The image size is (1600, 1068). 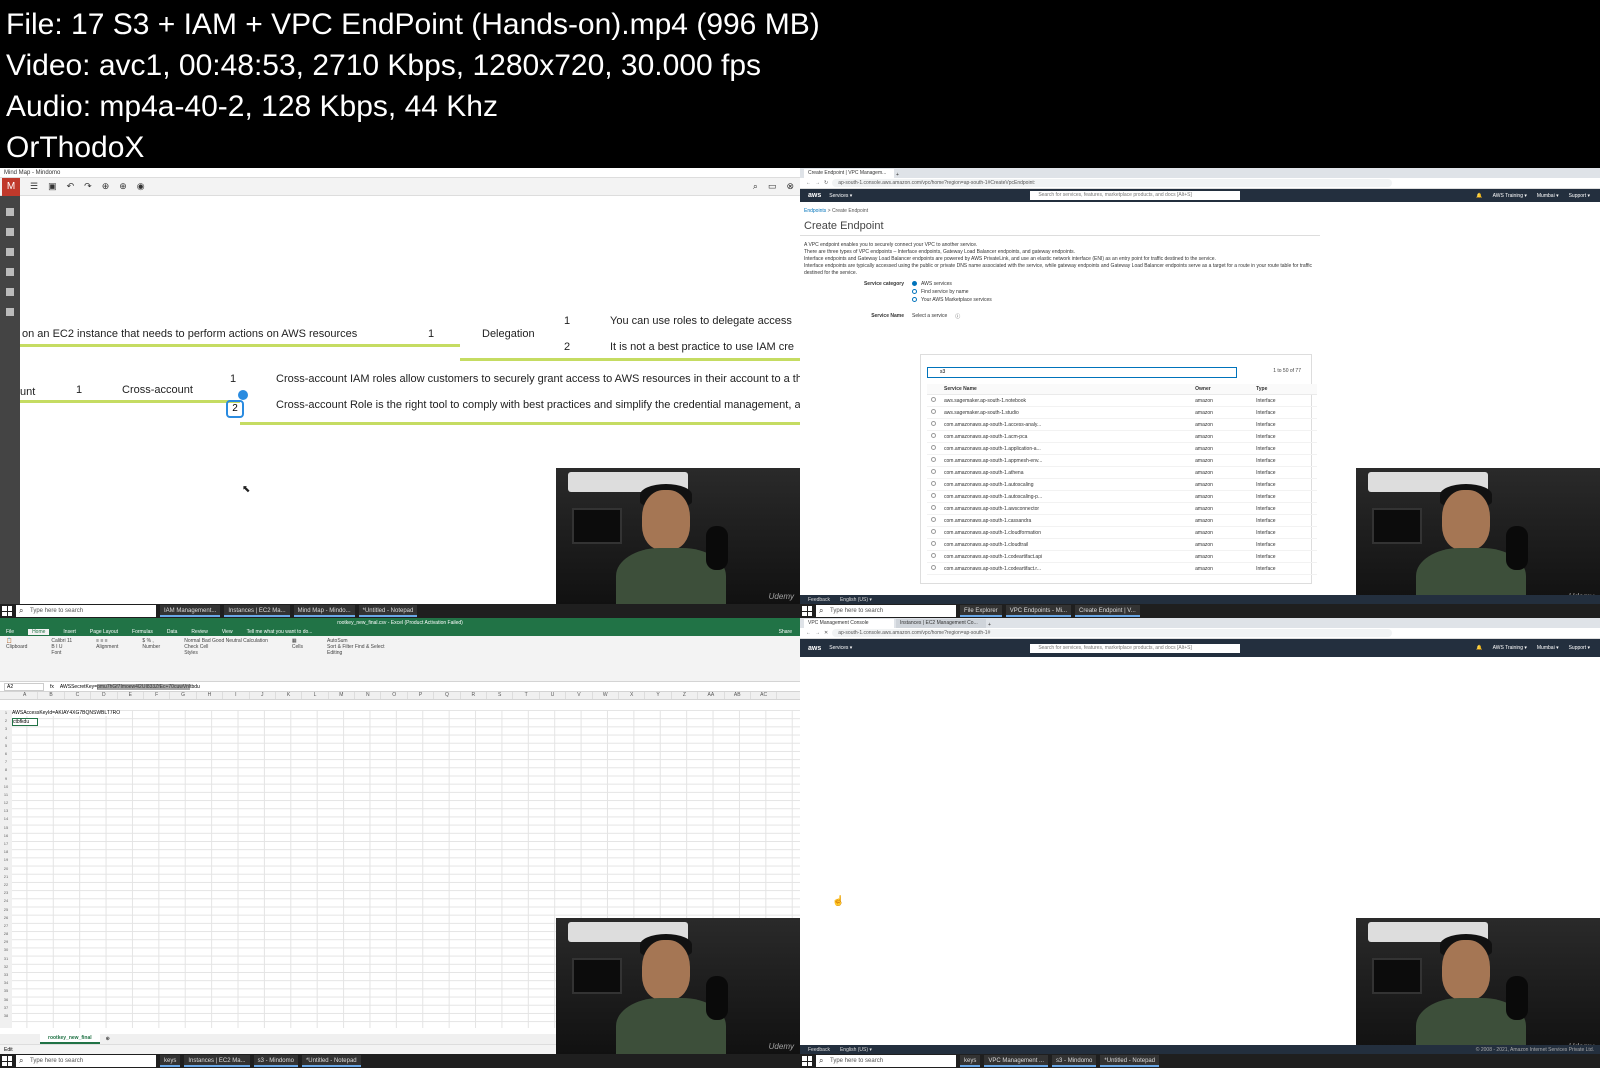 I want to click on column-header: G, so click(x=183, y=695).